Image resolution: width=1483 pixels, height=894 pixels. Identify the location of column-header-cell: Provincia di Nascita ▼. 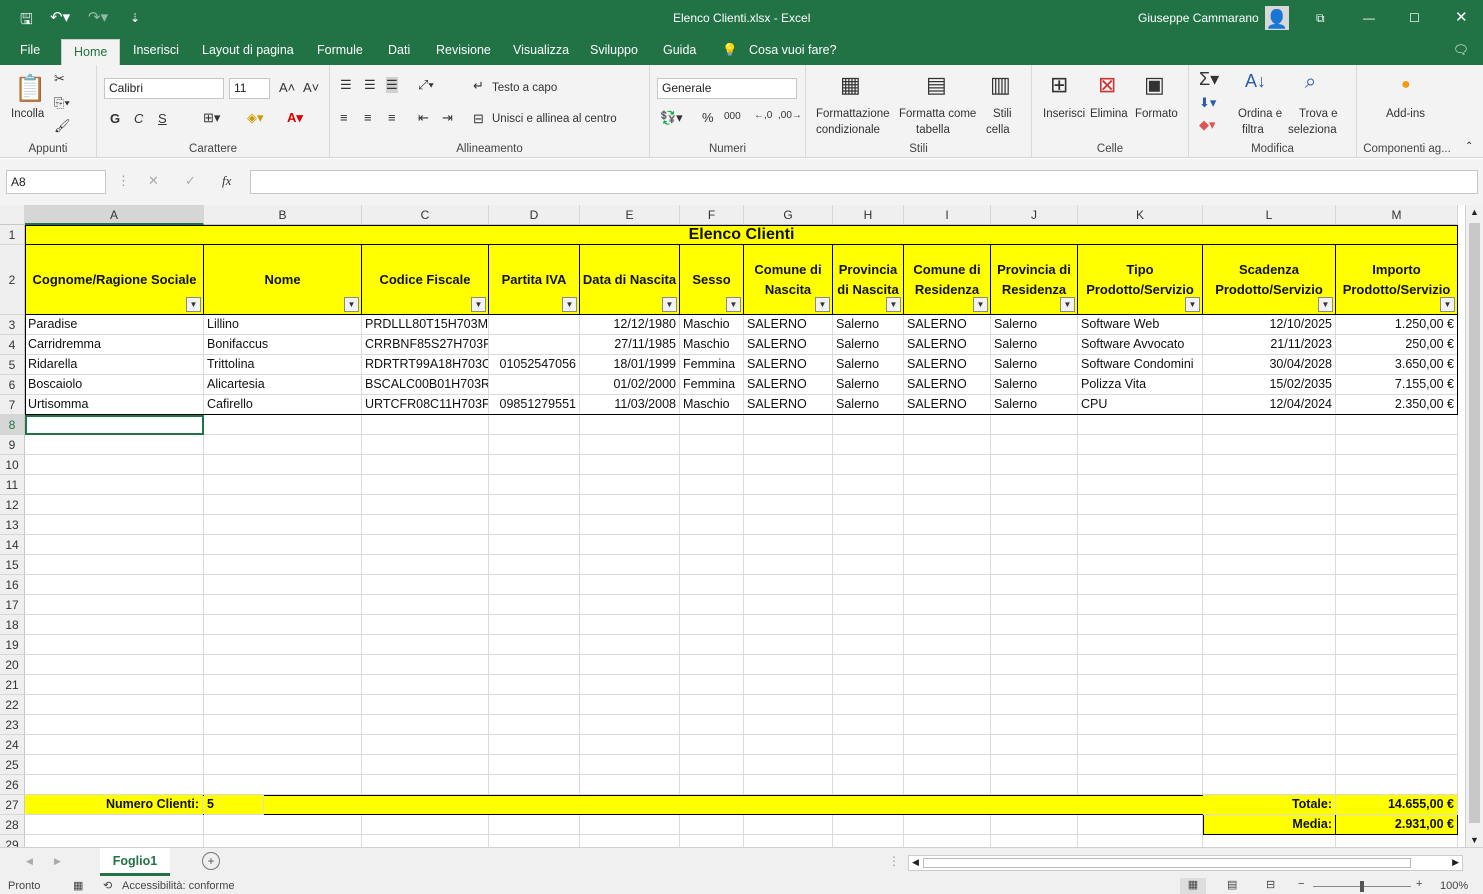
(868, 280).